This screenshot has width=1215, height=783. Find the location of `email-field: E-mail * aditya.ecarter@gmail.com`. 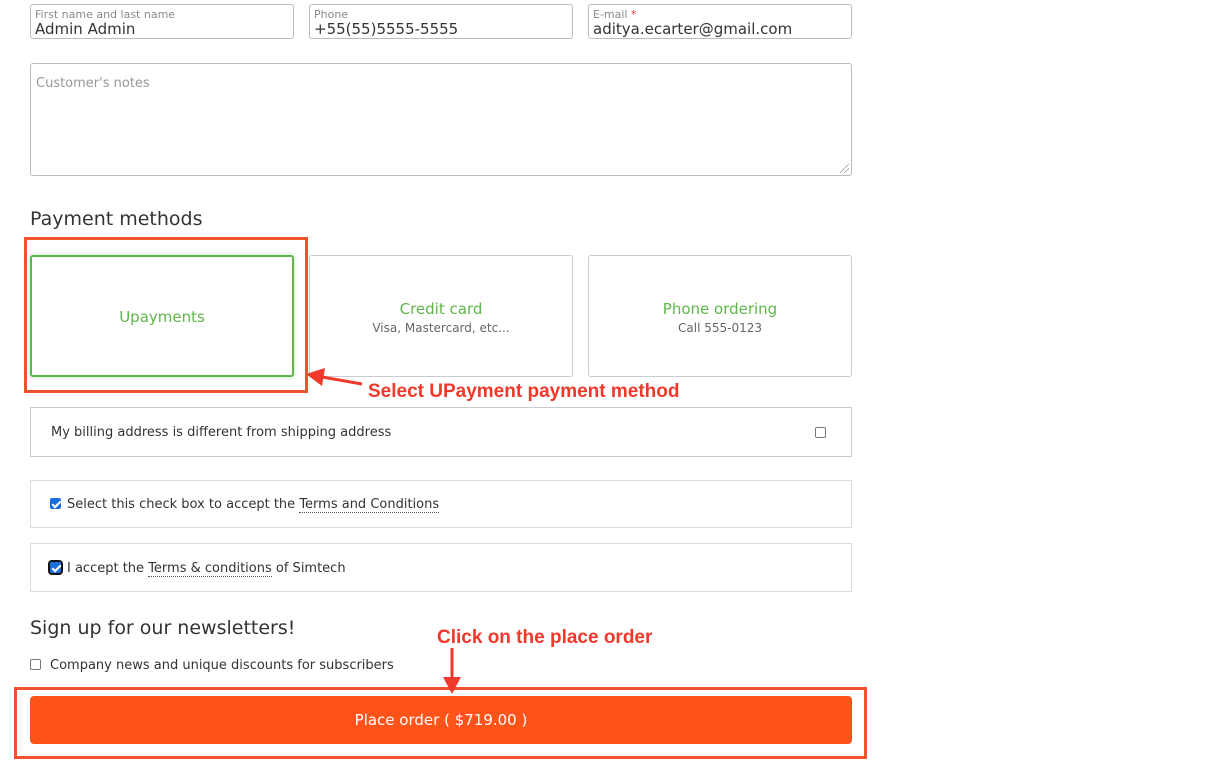

email-field: E-mail * aditya.ecarter@gmail.com is located at coordinates (720, 21).